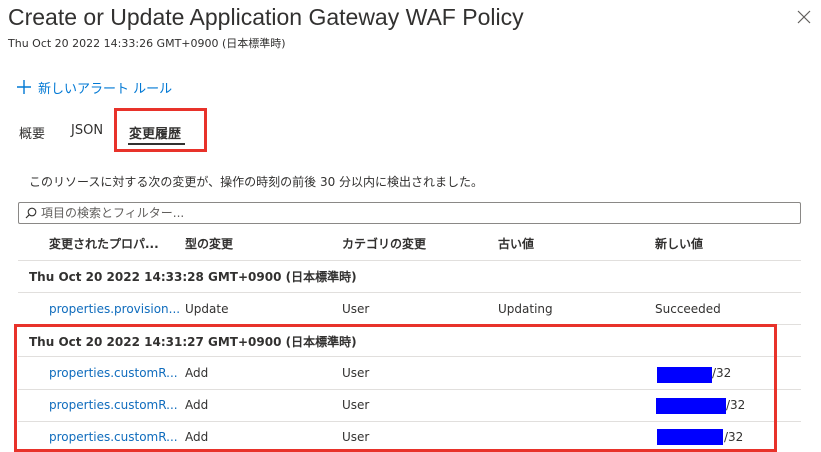 The width and height of the screenshot is (821, 452). I want to click on tab-highlight-box, so click(160, 130).